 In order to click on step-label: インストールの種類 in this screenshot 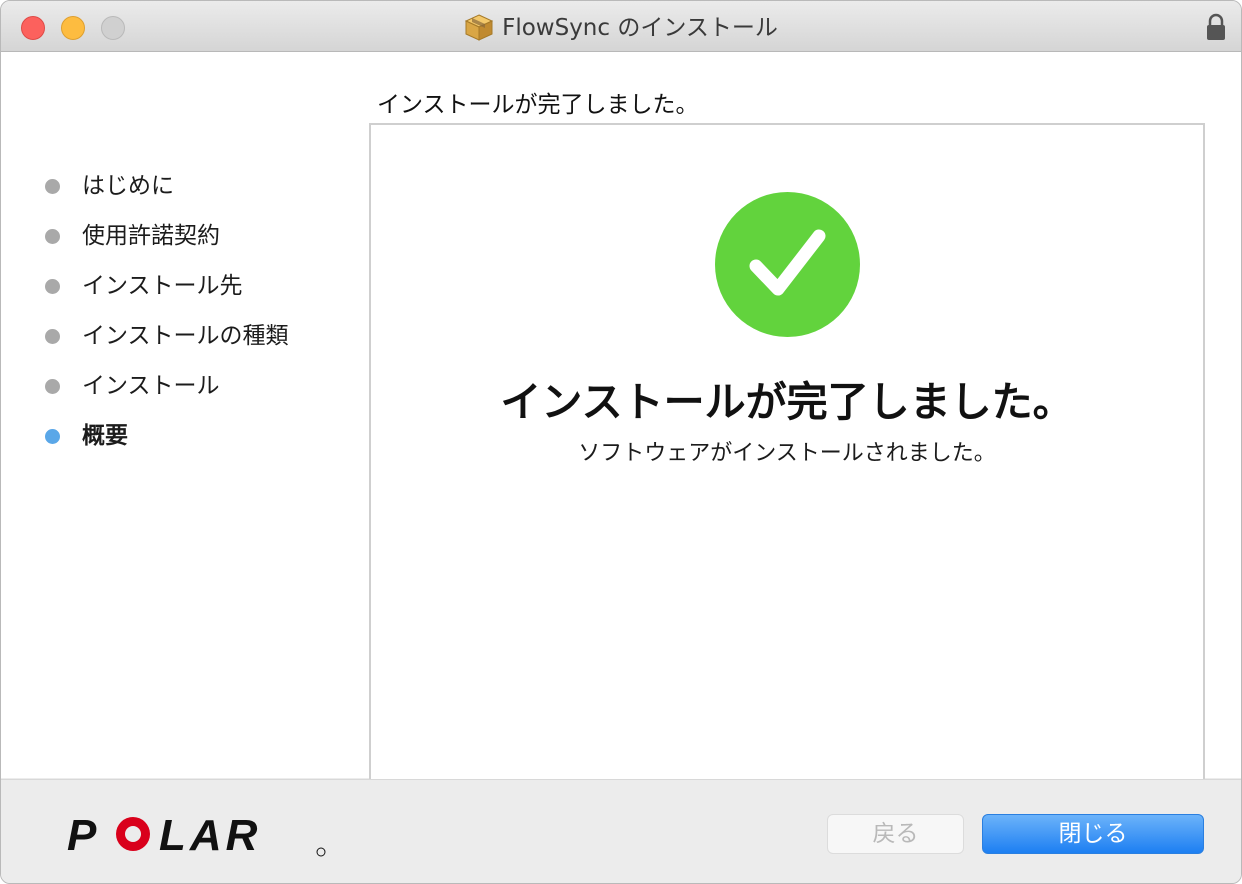, I will do `click(185, 336)`.